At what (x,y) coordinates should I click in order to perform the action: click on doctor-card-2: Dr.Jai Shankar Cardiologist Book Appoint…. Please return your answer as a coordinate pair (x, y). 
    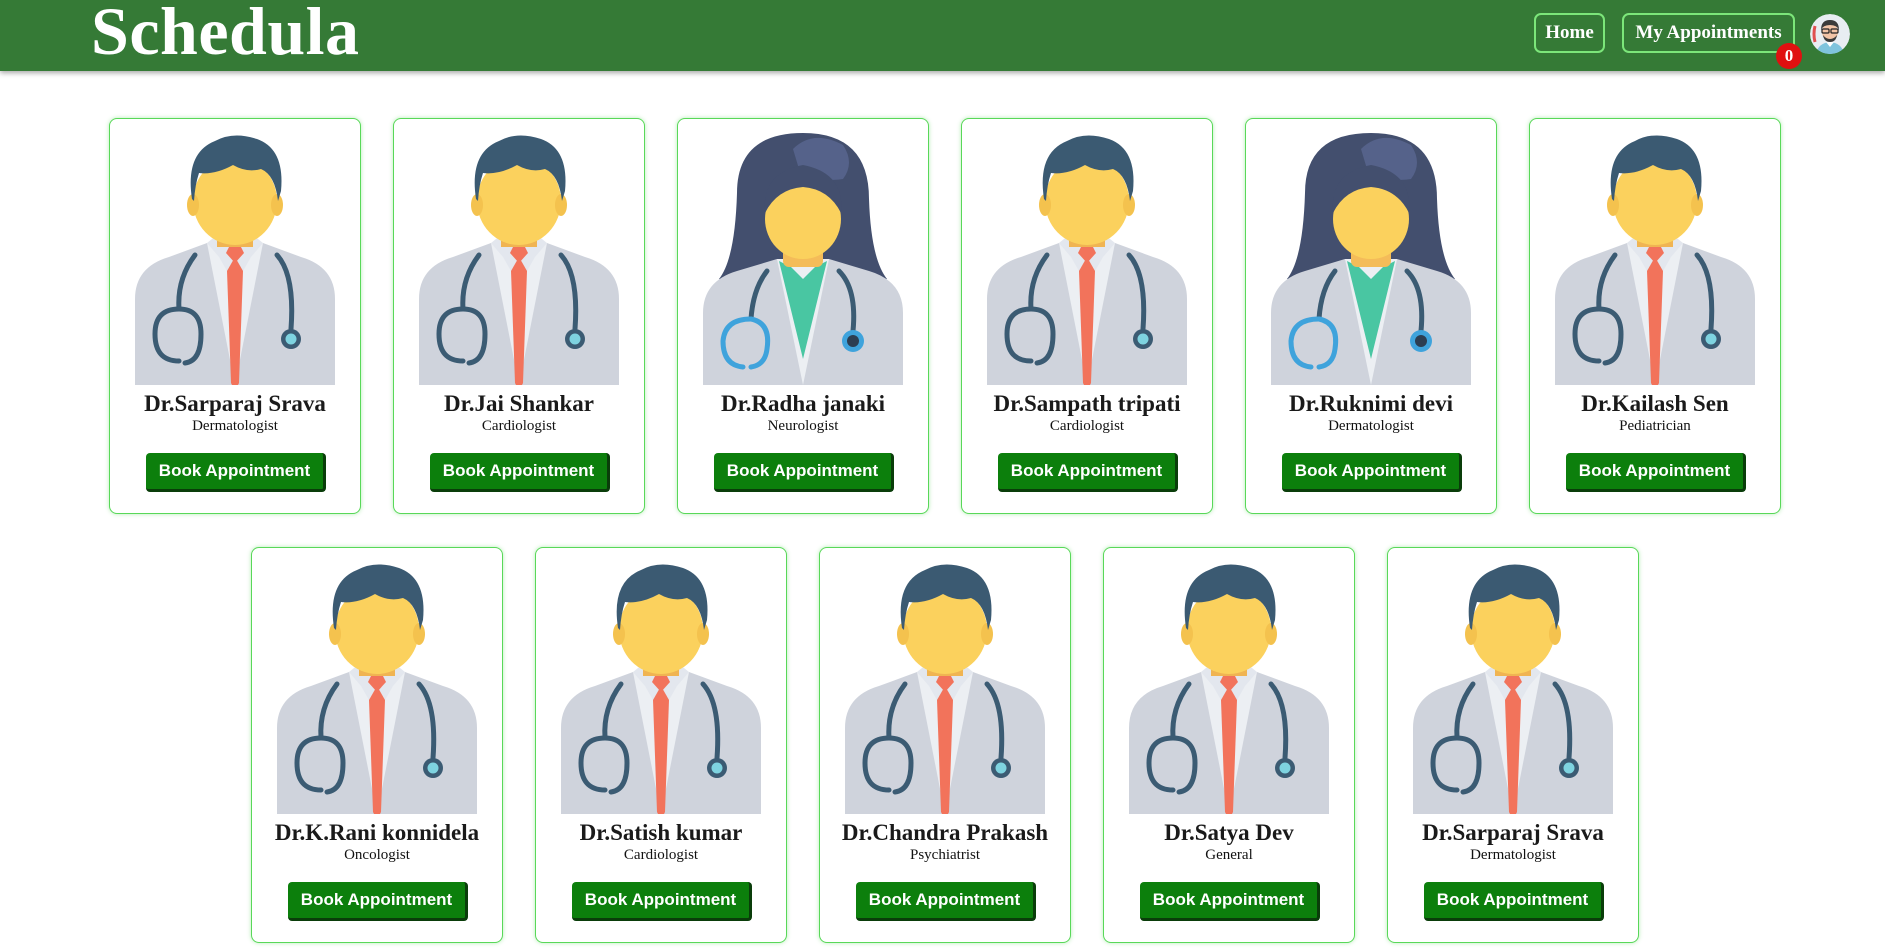
    Looking at the image, I should click on (519, 316).